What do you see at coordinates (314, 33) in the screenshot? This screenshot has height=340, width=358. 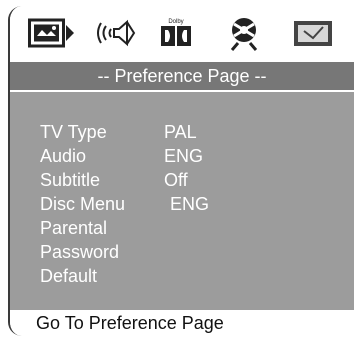 I see `preference-setup-icon` at bounding box center [314, 33].